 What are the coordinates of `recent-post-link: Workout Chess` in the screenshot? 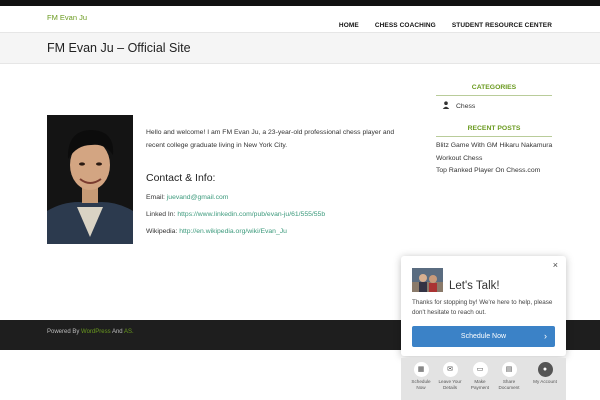 It's located at (459, 158).